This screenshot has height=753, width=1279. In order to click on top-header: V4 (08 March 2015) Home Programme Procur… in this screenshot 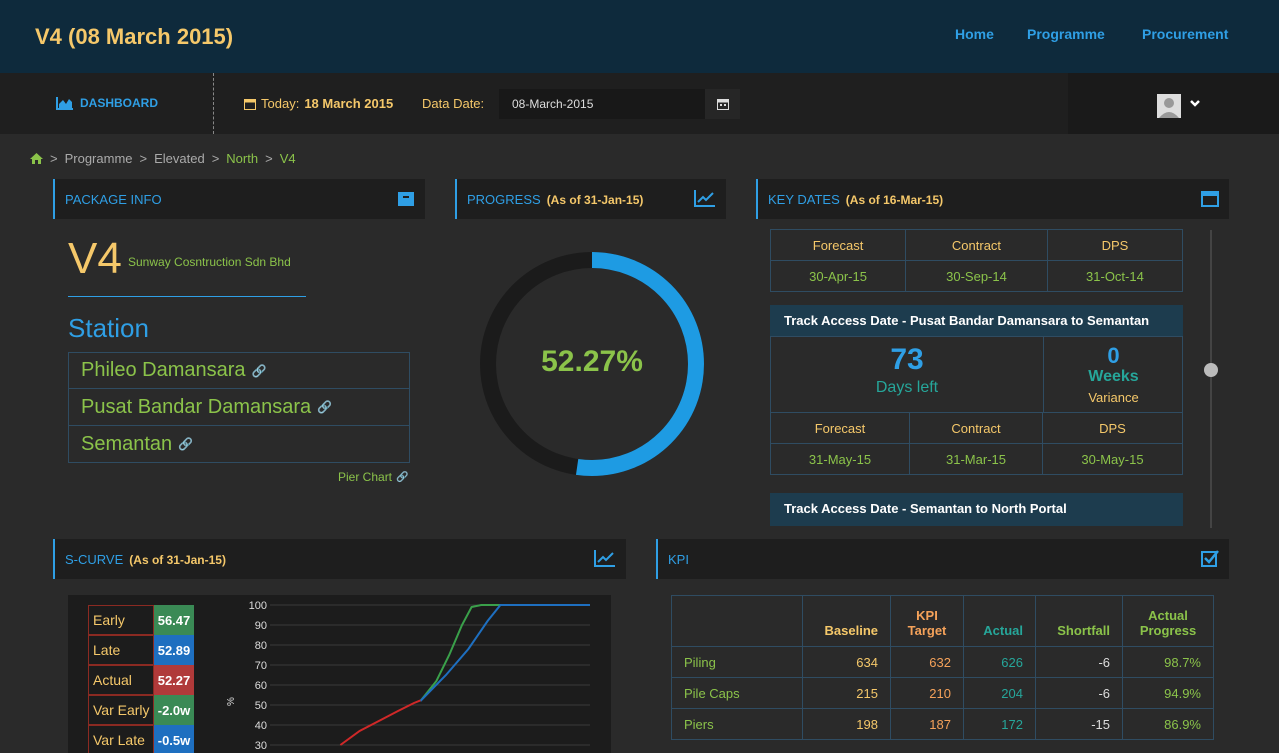, I will do `click(639, 36)`.